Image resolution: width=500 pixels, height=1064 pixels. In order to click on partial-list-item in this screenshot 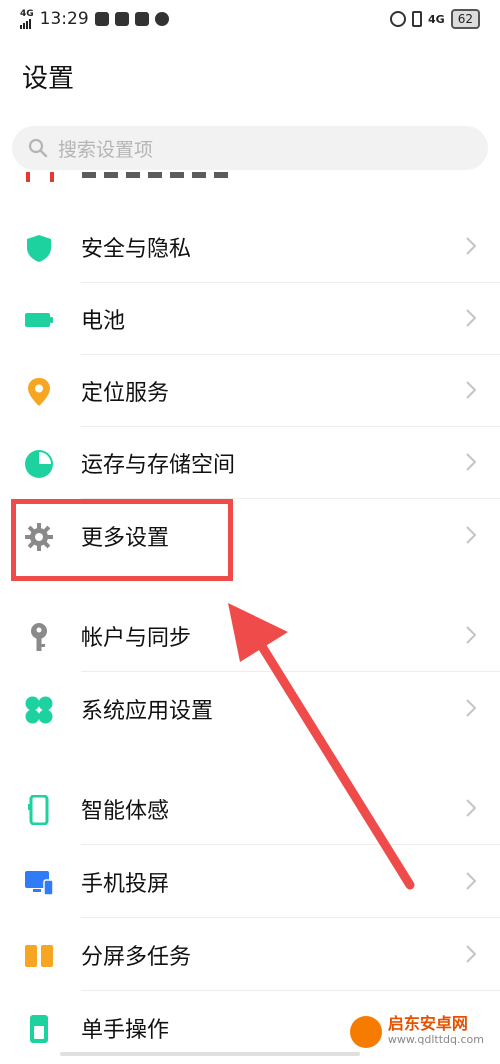, I will do `click(255, 181)`.